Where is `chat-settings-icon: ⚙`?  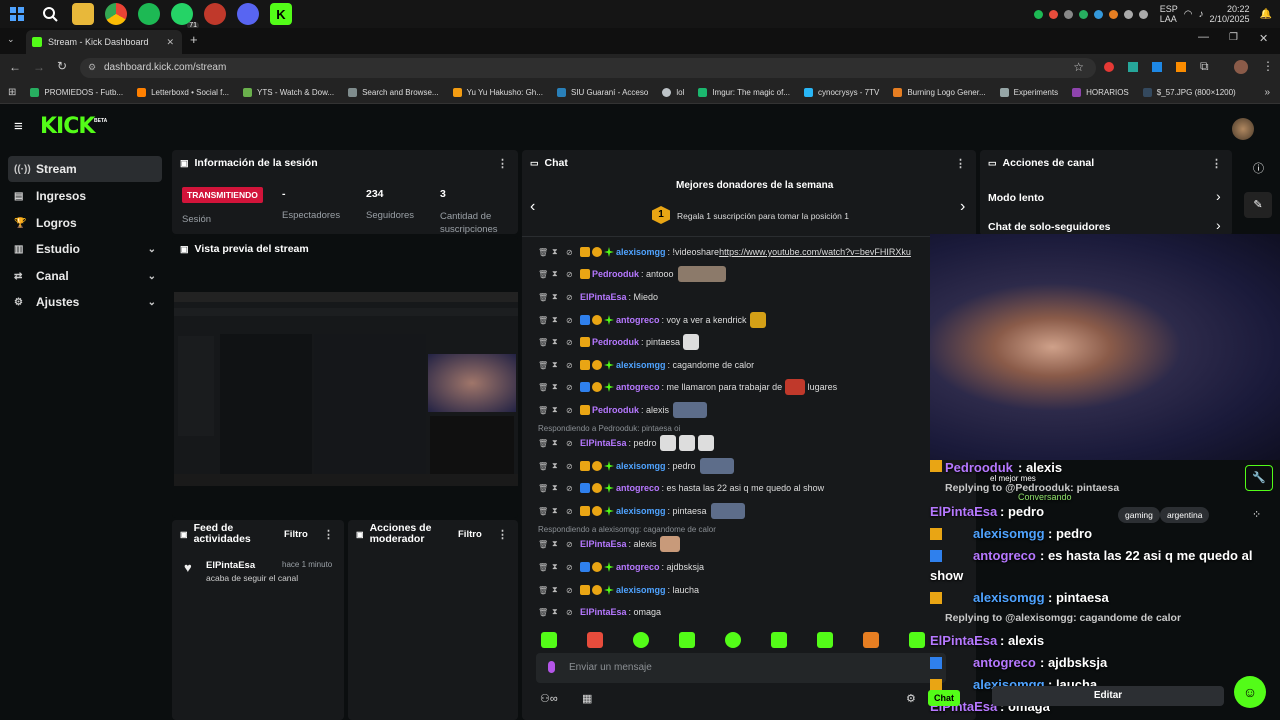 chat-settings-icon: ⚙ is located at coordinates (911, 698).